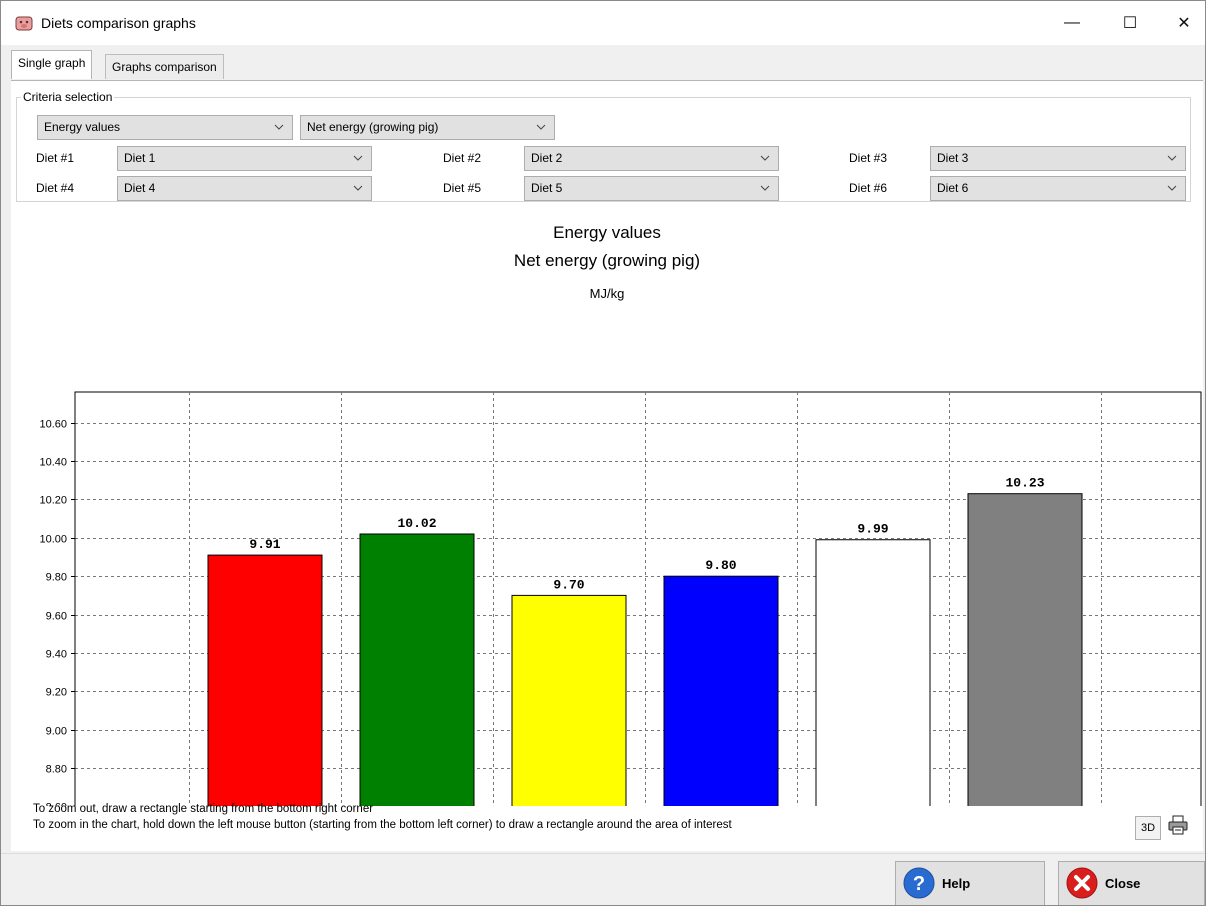 This screenshot has height=906, width=1206. I want to click on print-button, so click(1178, 826).